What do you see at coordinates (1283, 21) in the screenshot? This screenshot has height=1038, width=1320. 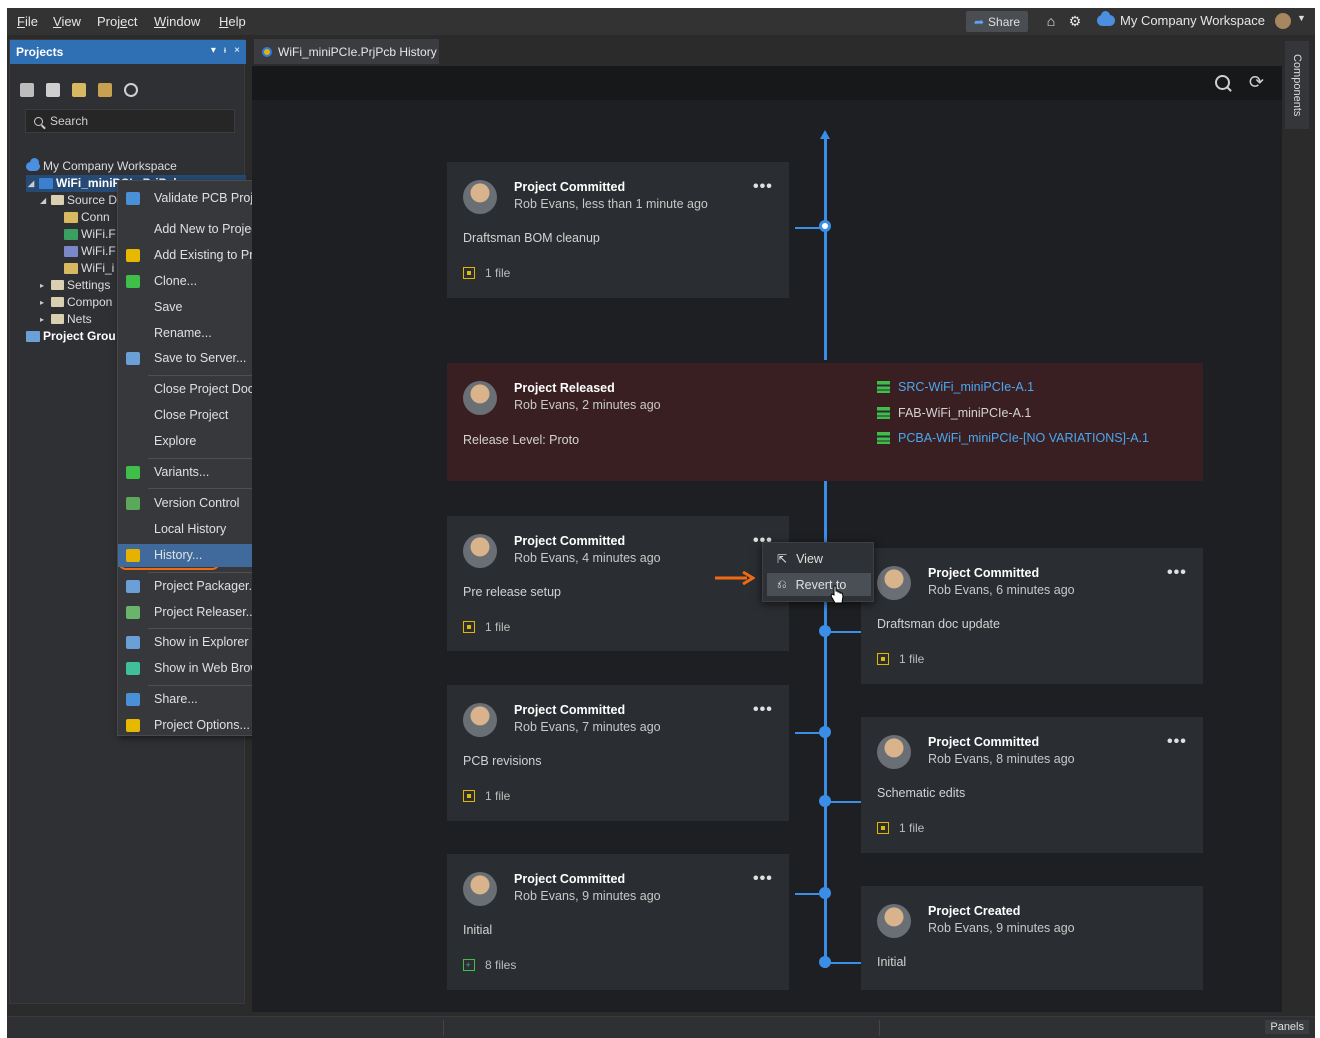 I see `user-avatar` at bounding box center [1283, 21].